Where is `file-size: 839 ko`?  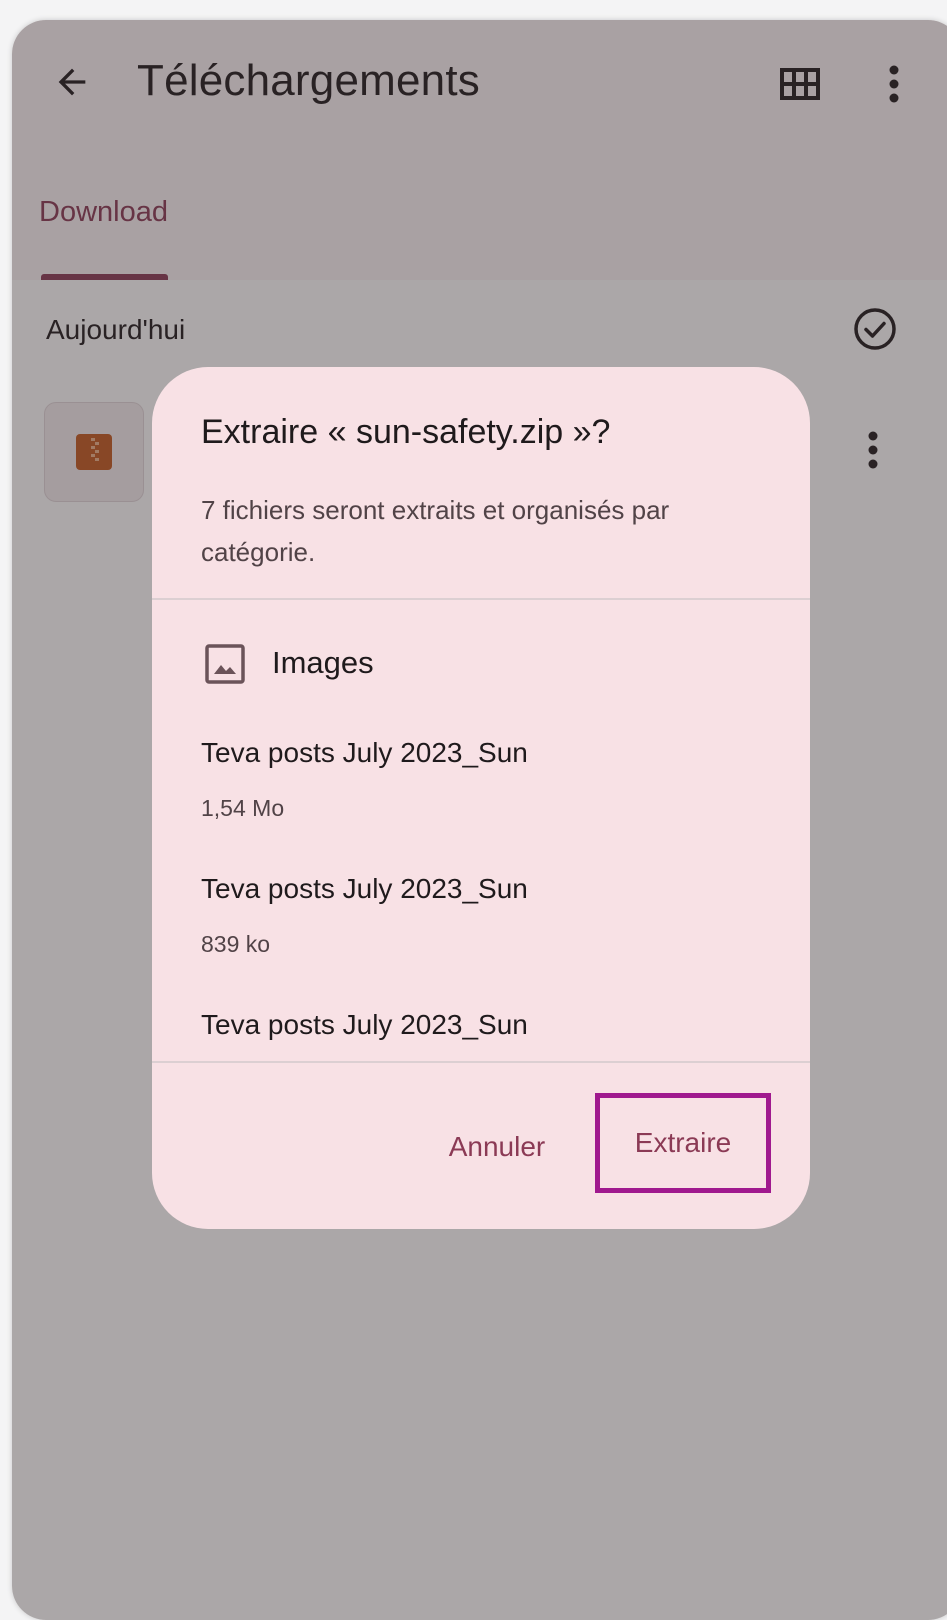 file-size: 839 ko is located at coordinates (236, 944).